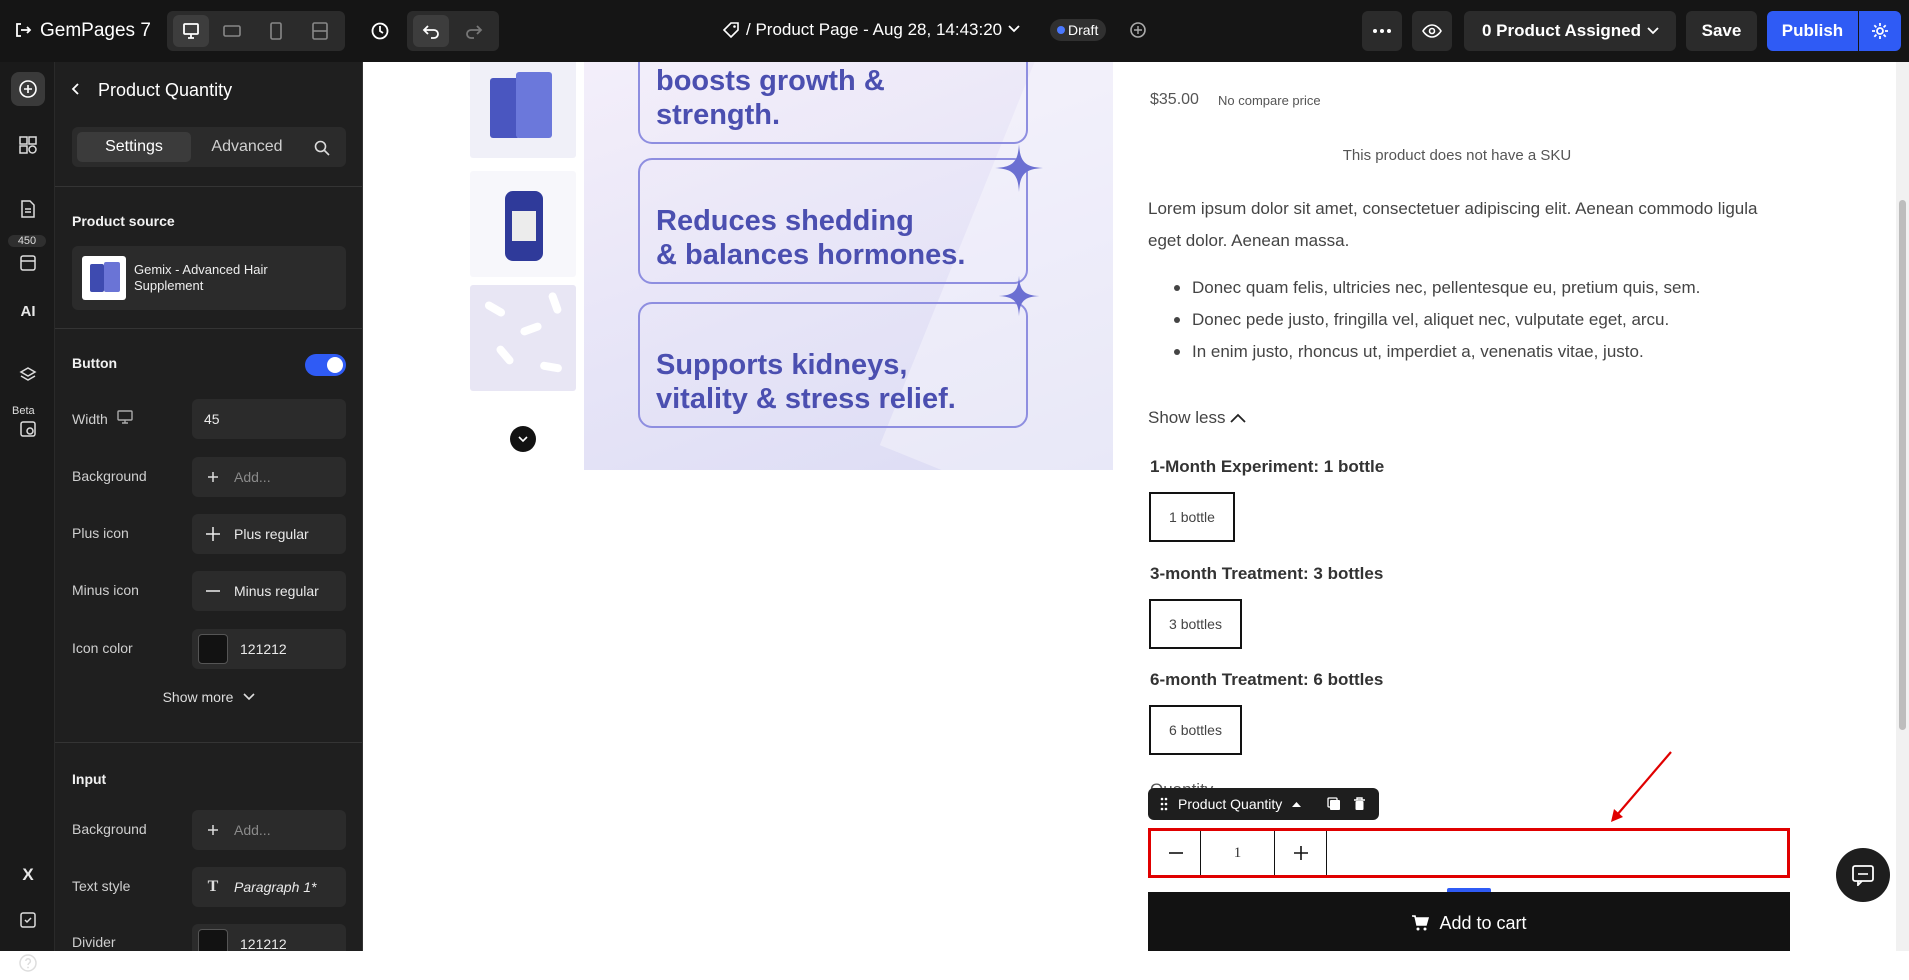 The image size is (1909, 980). I want to click on icon-color-value: 121212, so click(263, 649).